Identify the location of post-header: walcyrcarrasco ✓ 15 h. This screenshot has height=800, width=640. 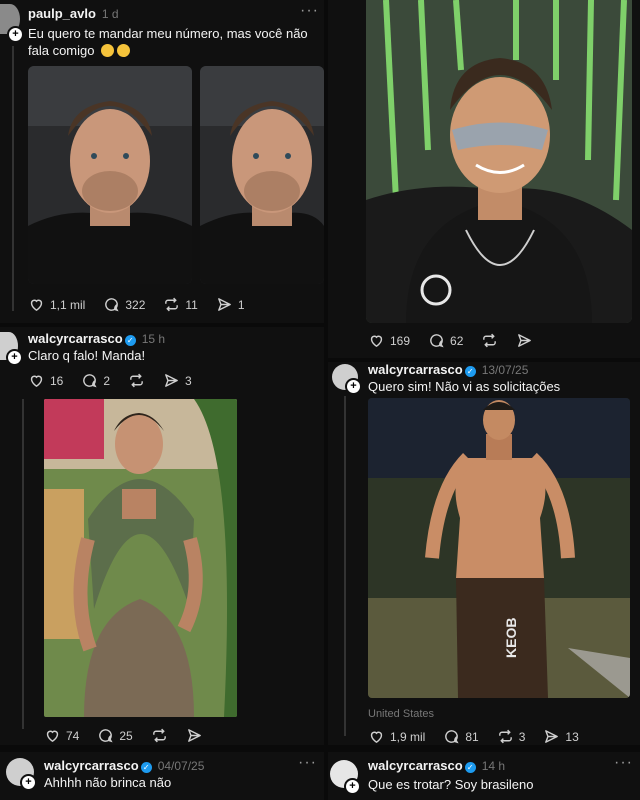
(96, 338).